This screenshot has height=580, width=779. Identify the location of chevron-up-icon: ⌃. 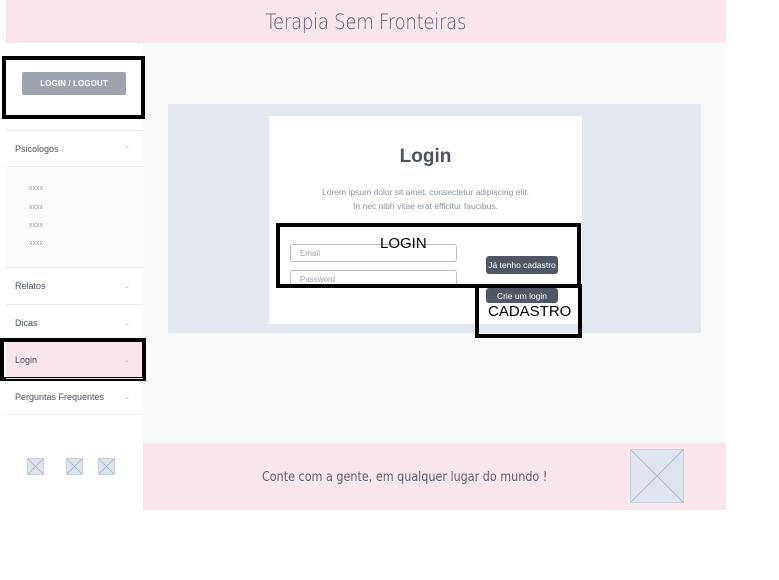
(127, 149).